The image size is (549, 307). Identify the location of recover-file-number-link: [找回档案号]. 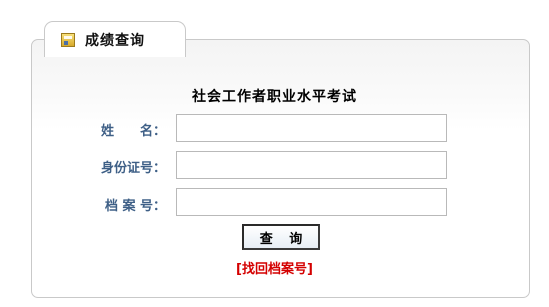
(274, 267).